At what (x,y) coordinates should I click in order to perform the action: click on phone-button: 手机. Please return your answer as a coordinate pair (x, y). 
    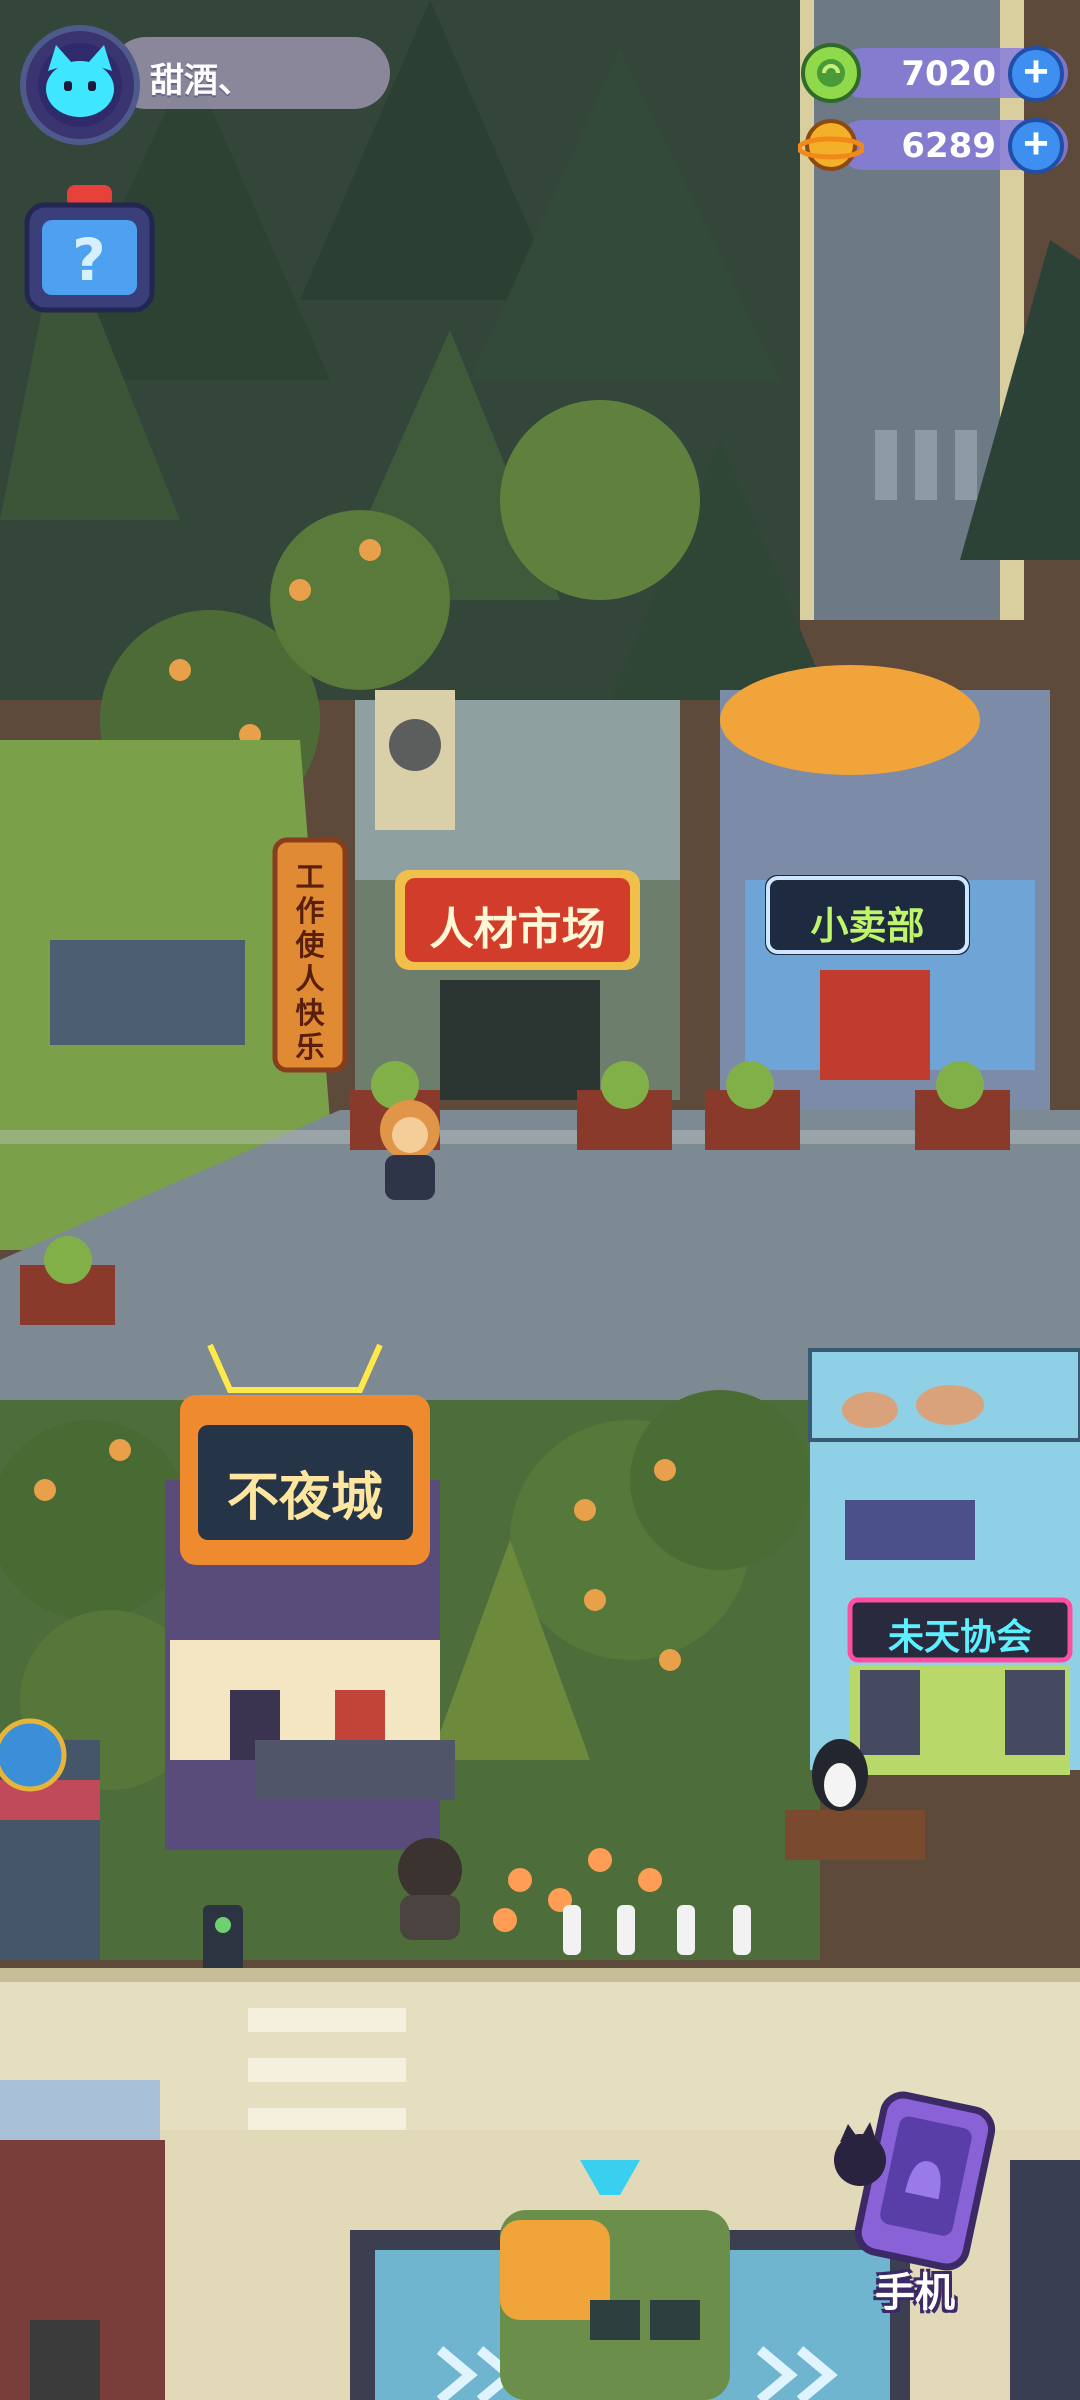
    Looking at the image, I should click on (920, 2200).